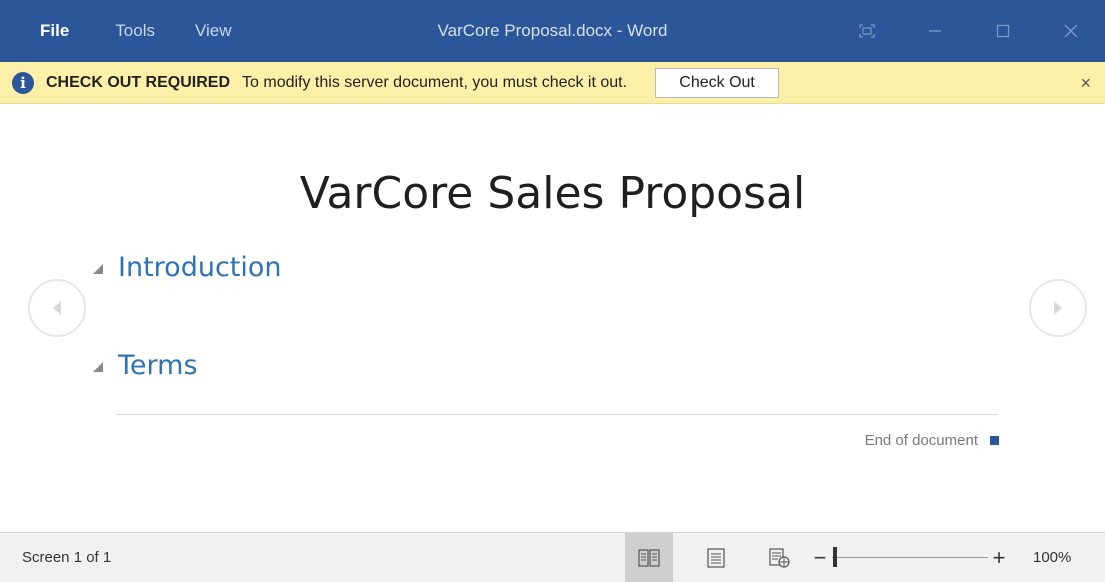  I want to click on read-mode-icon, so click(649, 558).